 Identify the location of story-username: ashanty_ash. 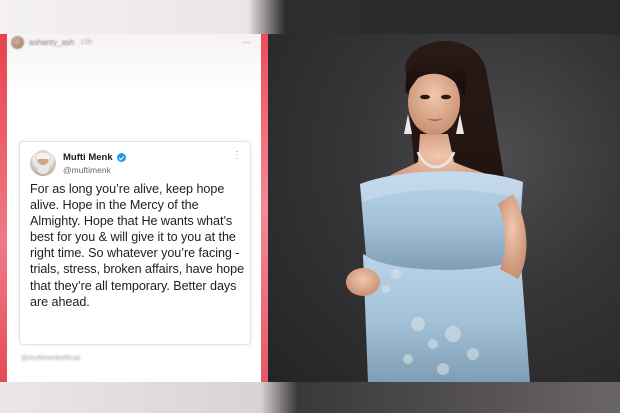
(51, 42).